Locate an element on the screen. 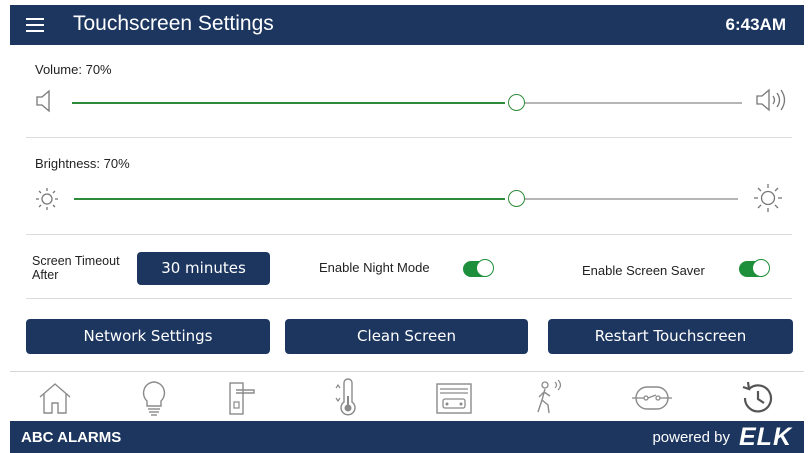 The image size is (812, 453). restart-touchscreen-button: Restart Touchscreen is located at coordinates (670, 336).